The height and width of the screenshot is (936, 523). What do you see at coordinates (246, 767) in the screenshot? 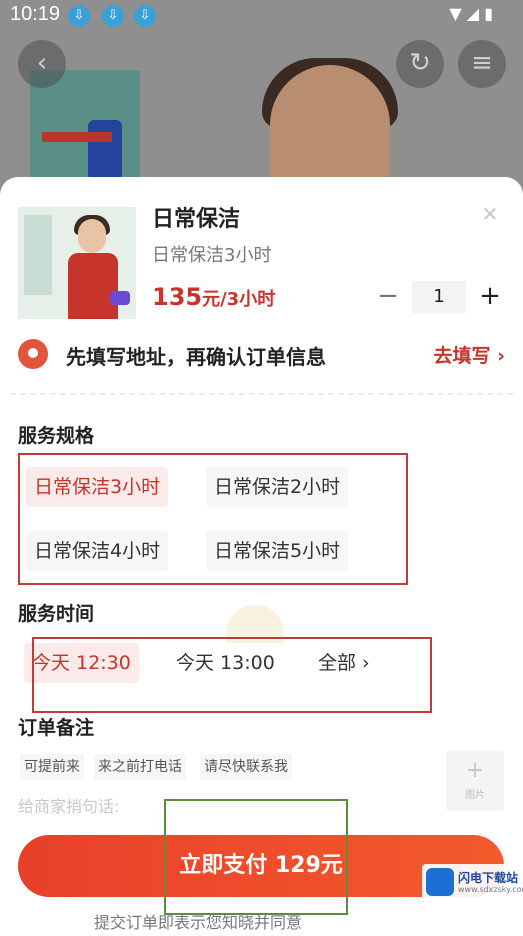
I see `note-quick-tag: 请尽快联系我` at bounding box center [246, 767].